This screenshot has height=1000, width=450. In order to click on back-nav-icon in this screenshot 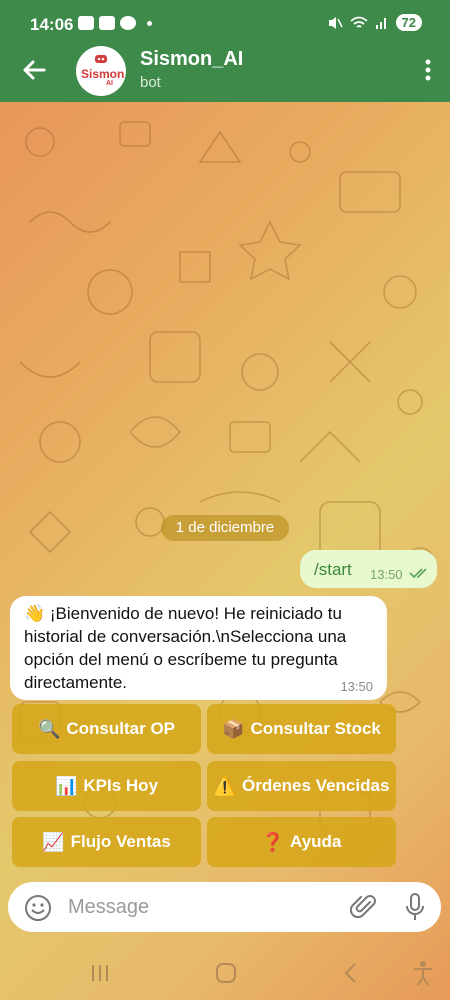, I will do `click(351, 973)`.